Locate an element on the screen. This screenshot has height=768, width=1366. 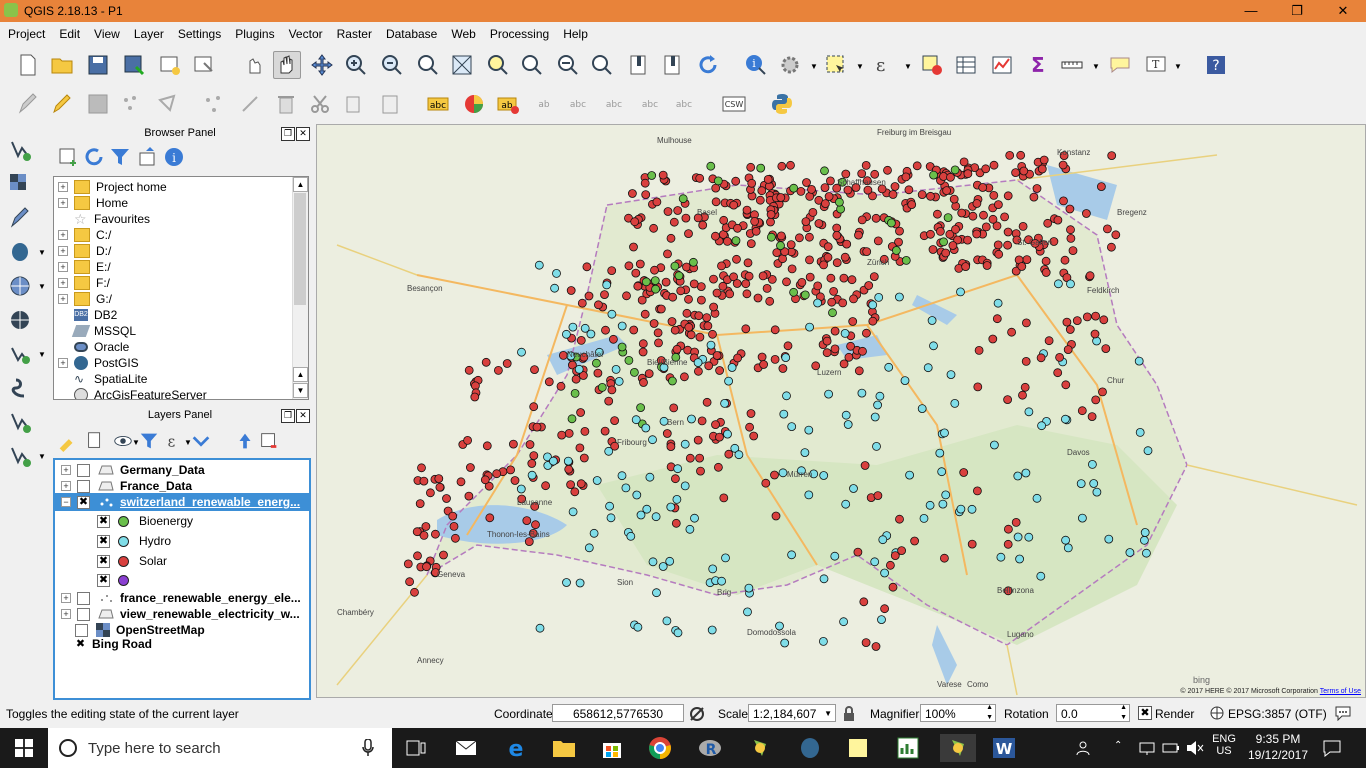
people-icon is located at coordinates (1085, 748).